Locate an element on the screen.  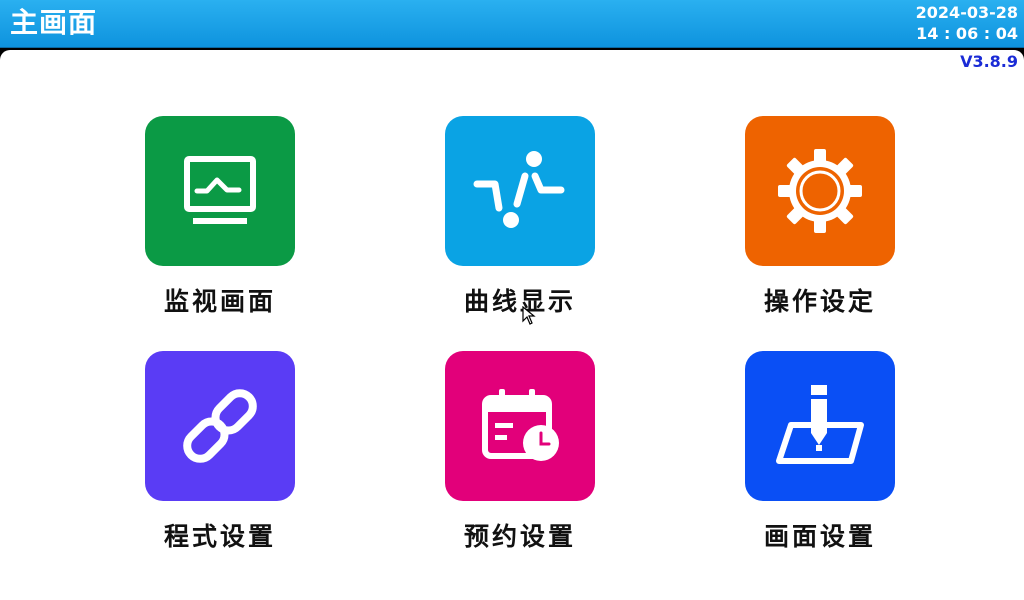
screen-settings-button is located at coordinates (820, 426).